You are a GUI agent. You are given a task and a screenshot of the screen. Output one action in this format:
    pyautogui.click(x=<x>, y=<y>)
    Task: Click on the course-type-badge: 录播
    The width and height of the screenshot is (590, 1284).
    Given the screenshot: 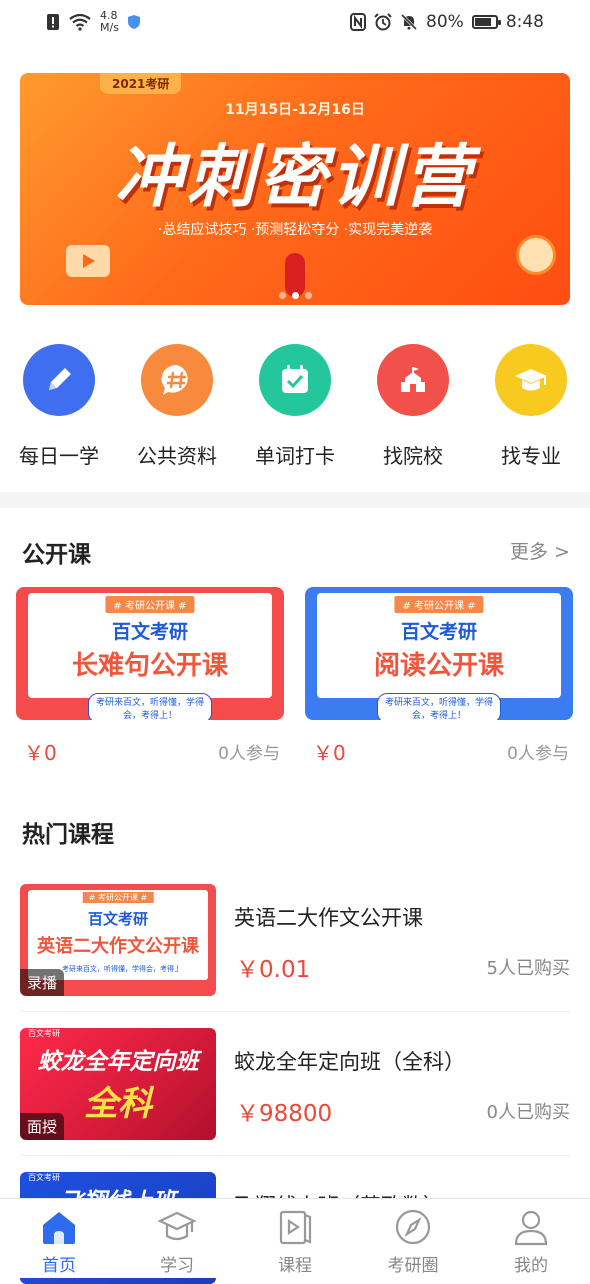 What is the action you would take?
    pyautogui.click(x=42, y=982)
    